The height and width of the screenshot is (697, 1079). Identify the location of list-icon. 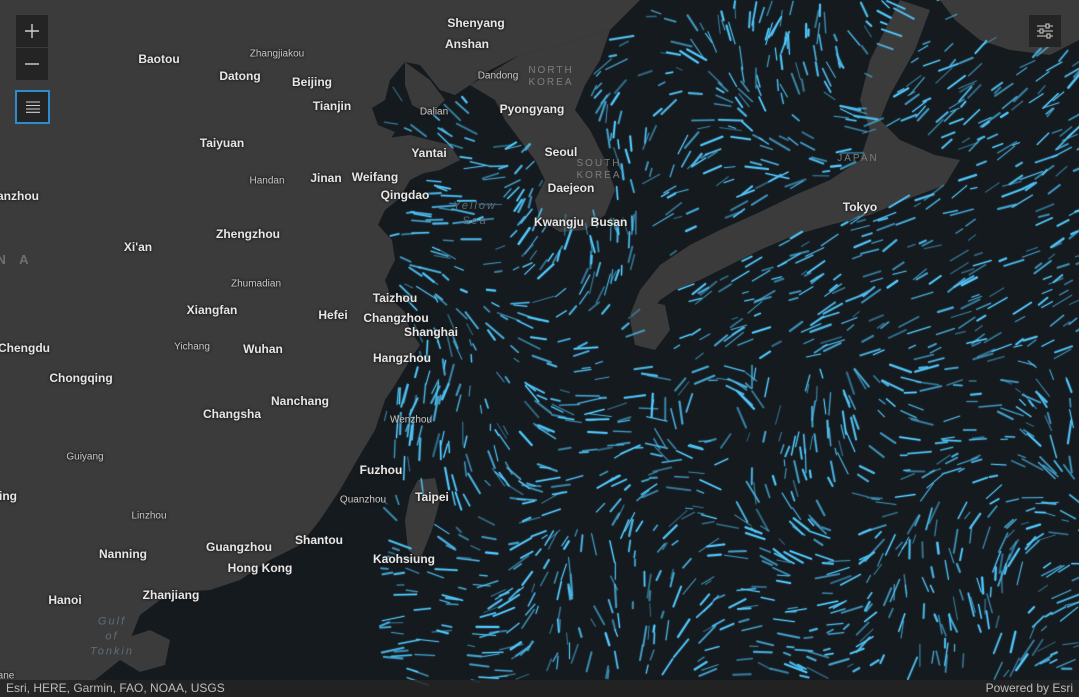
(32, 107).